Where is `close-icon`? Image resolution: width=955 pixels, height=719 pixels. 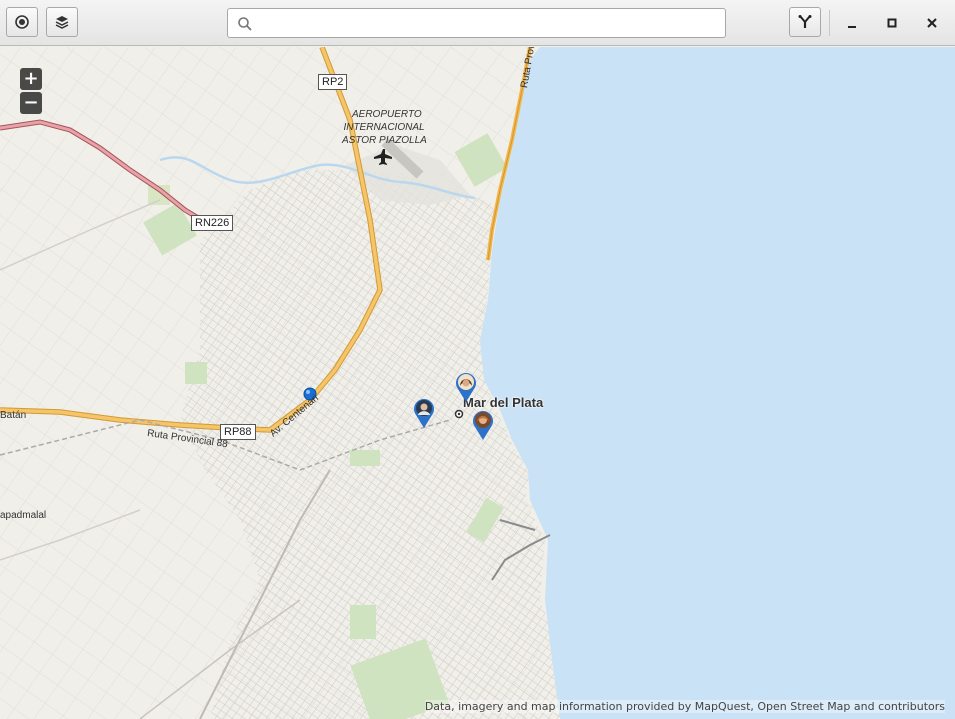 close-icon is located at coordinates (932, 23).